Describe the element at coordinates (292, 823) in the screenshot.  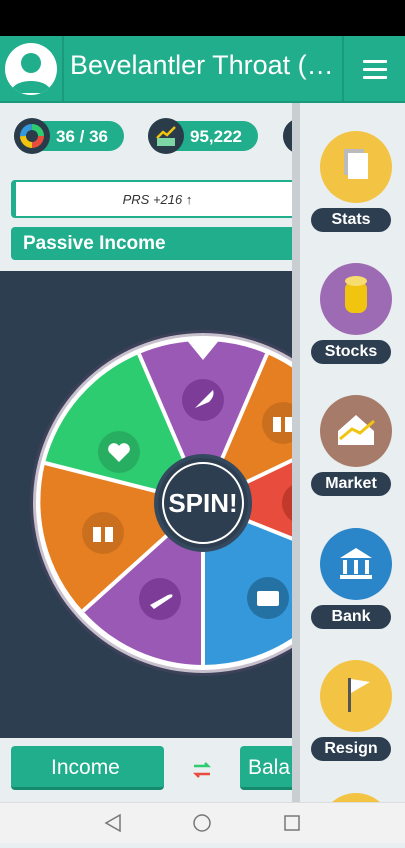
I see `recents-icon` at that location.